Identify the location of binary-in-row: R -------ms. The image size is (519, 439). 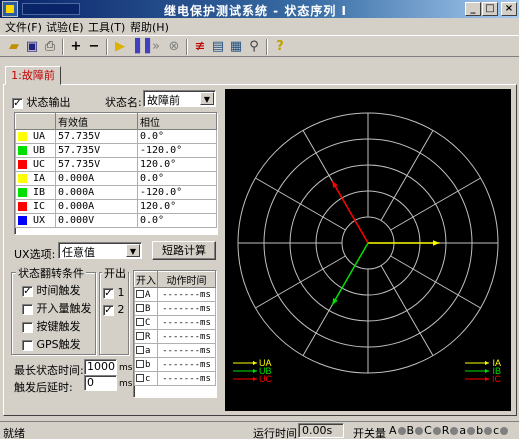
(175, 336).